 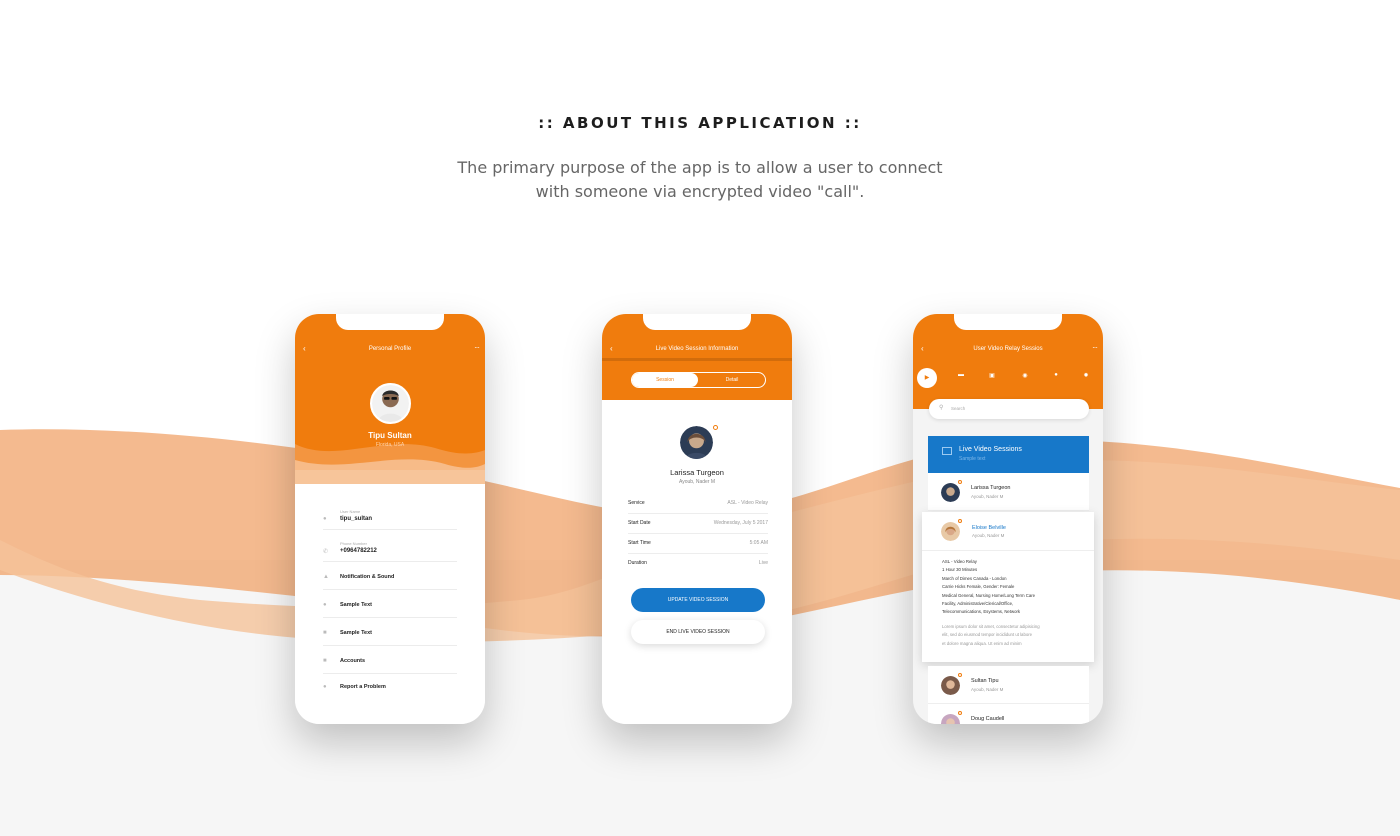 I want to click on field-label: User Name, so click(x=350, y=511).